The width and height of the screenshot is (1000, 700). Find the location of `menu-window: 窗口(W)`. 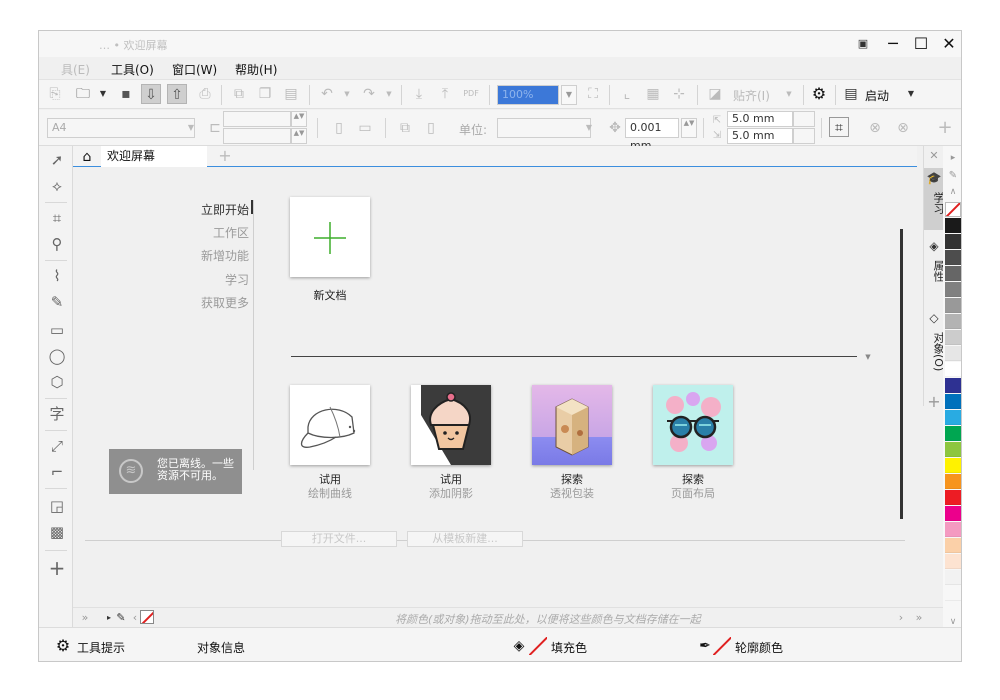

menu-window: 窗口(W) is located at coordinates (194, 69).